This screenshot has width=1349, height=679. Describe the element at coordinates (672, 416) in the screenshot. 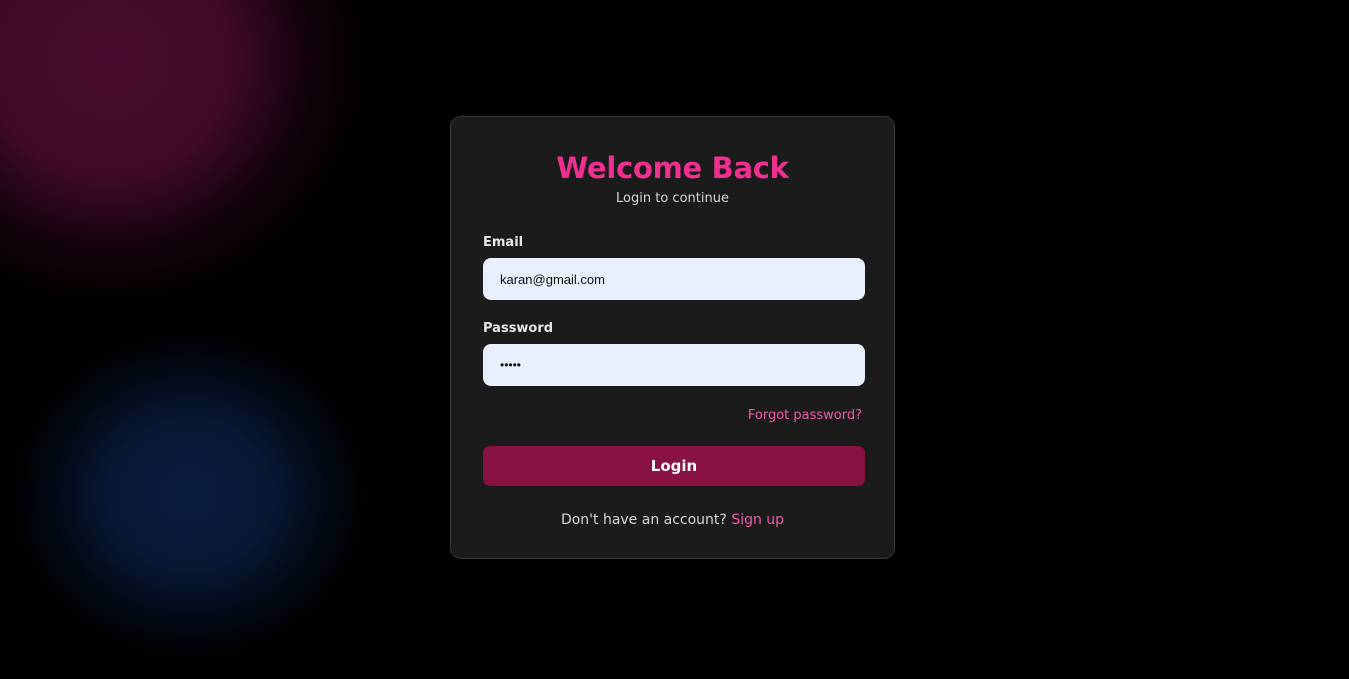

I see `forgot-password-row: Forgot password?` at that location.